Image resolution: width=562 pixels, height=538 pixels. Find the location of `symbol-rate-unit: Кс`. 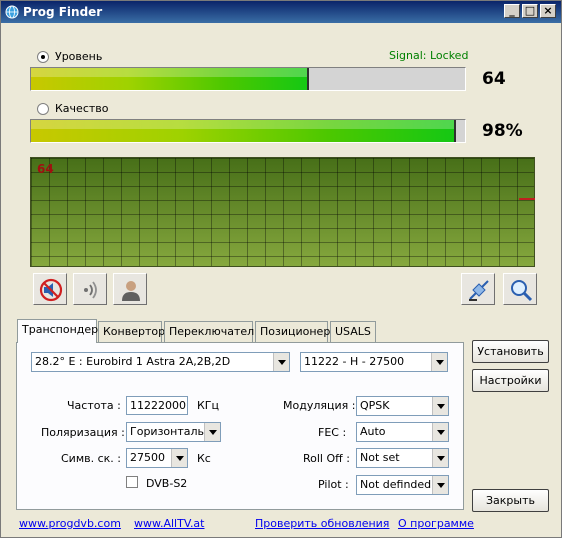

symbol-rate-unit: Кс is located at coordinates (204, 458).